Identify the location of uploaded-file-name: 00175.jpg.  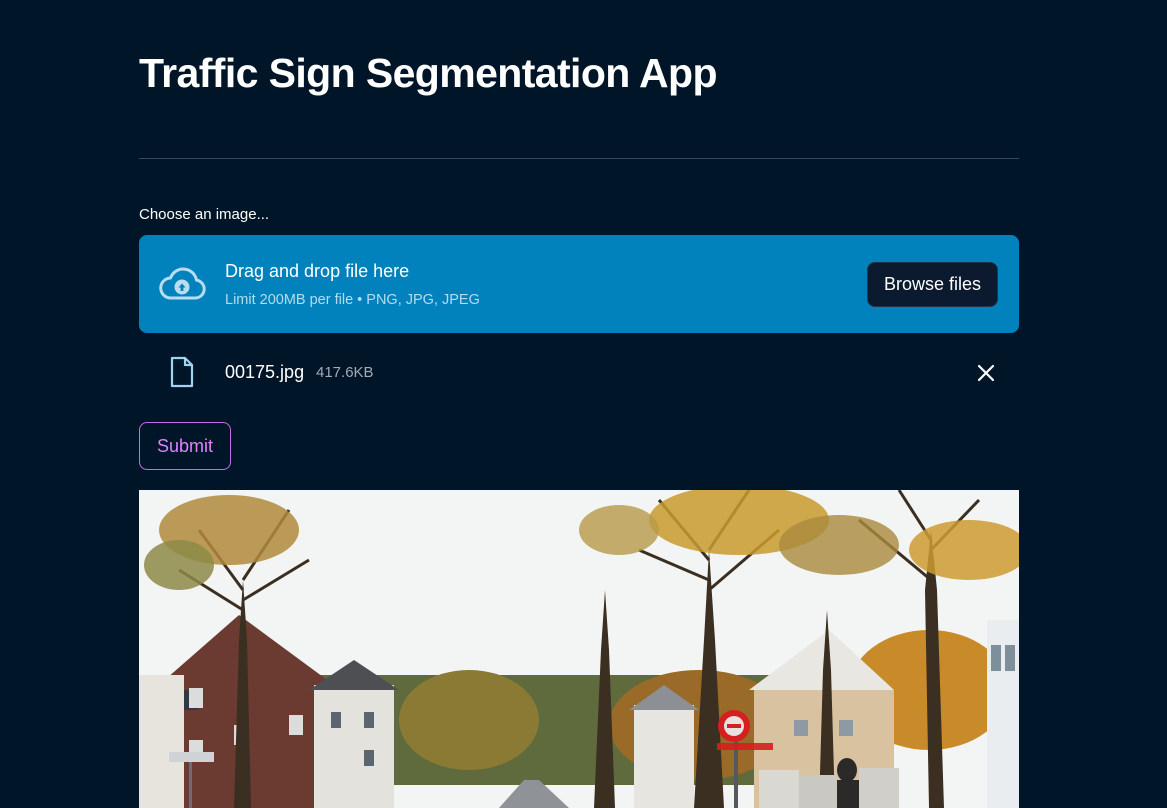
(265, 372).